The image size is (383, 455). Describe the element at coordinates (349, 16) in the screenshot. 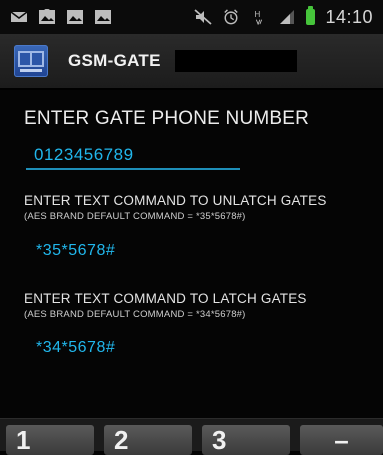

I see `clock: 14:10` at that location.